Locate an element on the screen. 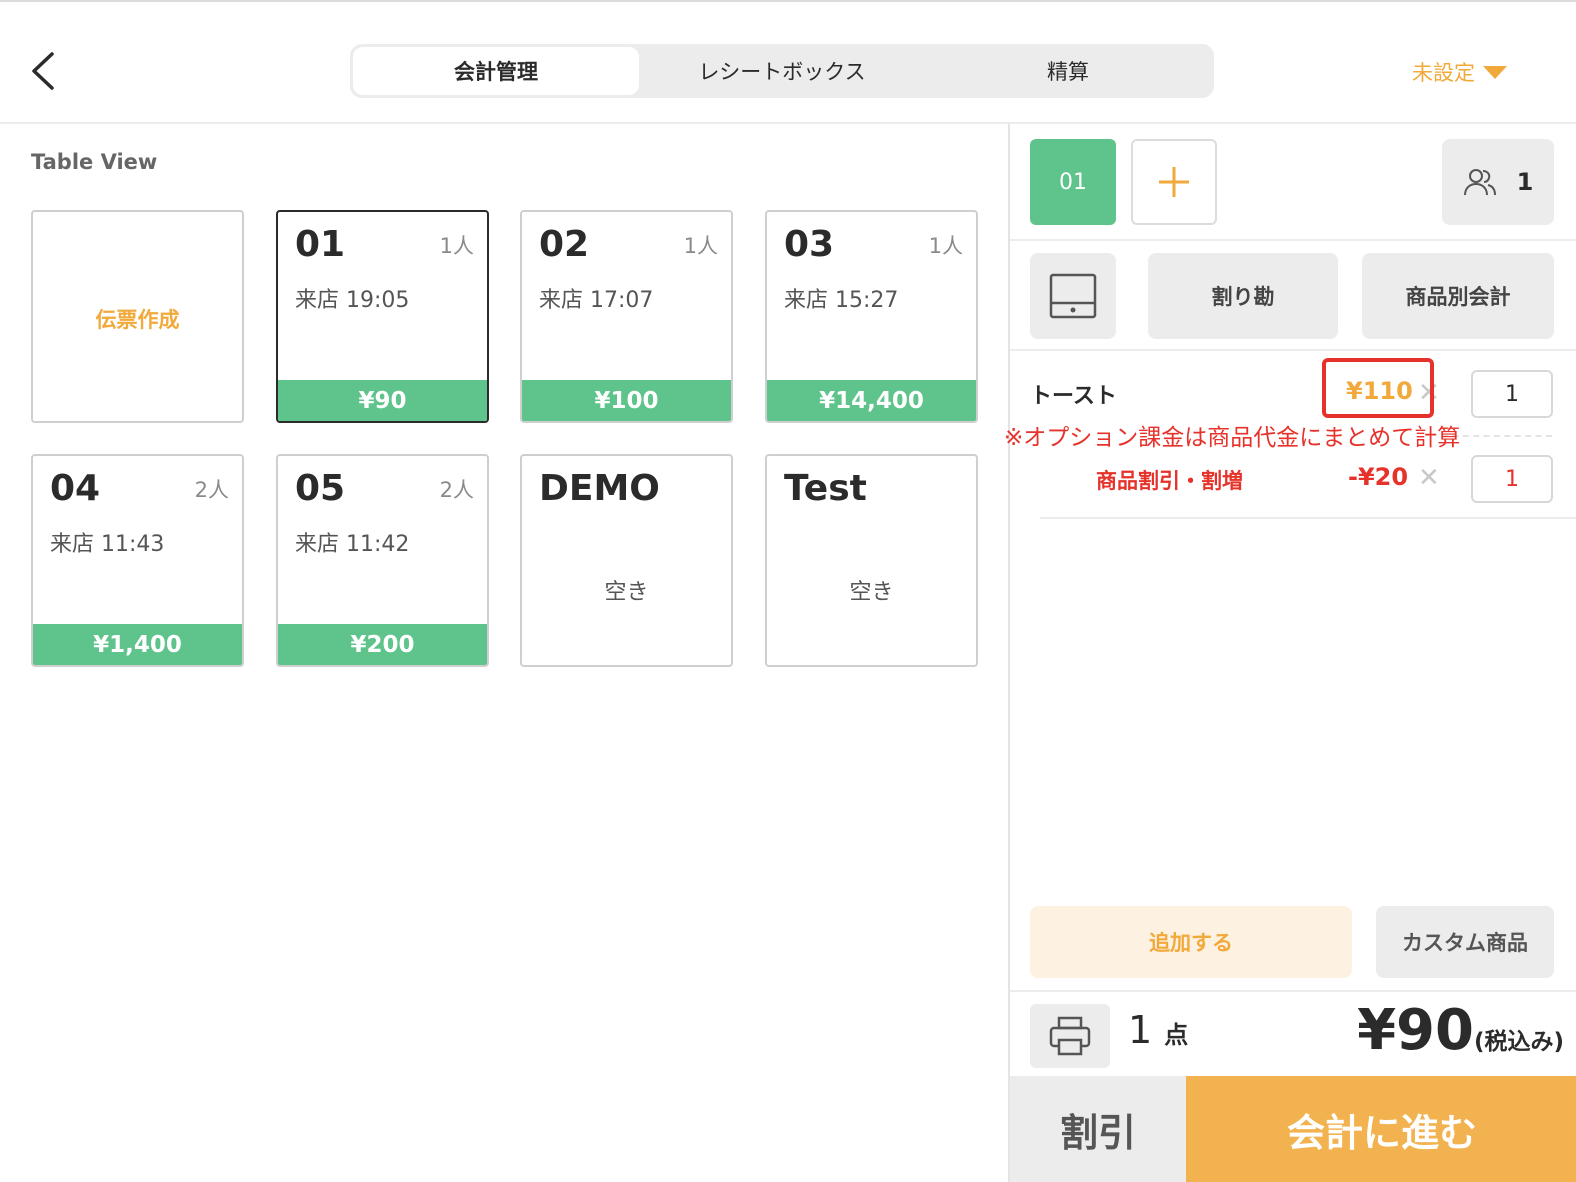  add-bill-button is located at coordinates (1174, 182).